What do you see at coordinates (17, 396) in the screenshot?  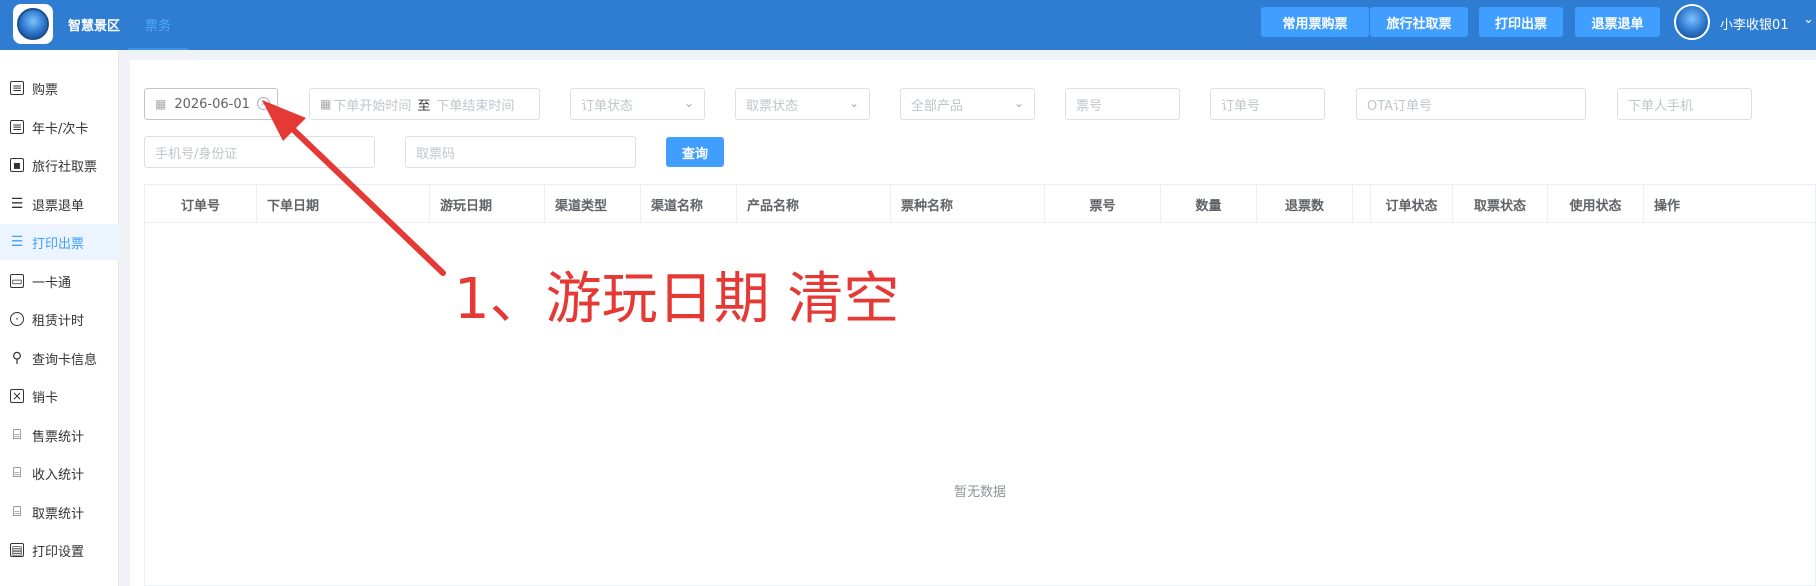 I see `file-x-icon: ×` at bounding box center [17, 396].